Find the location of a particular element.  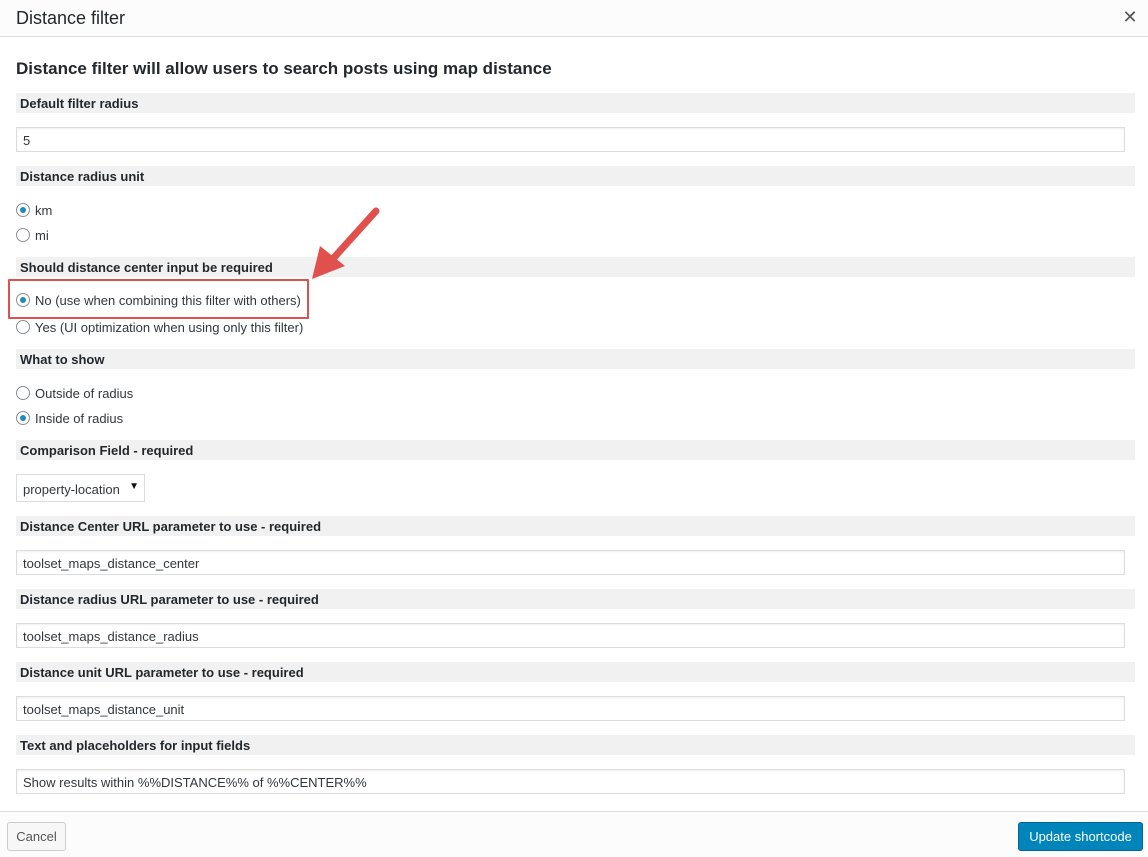

close-icon: ✕ is located at coordinates (1130, 17).